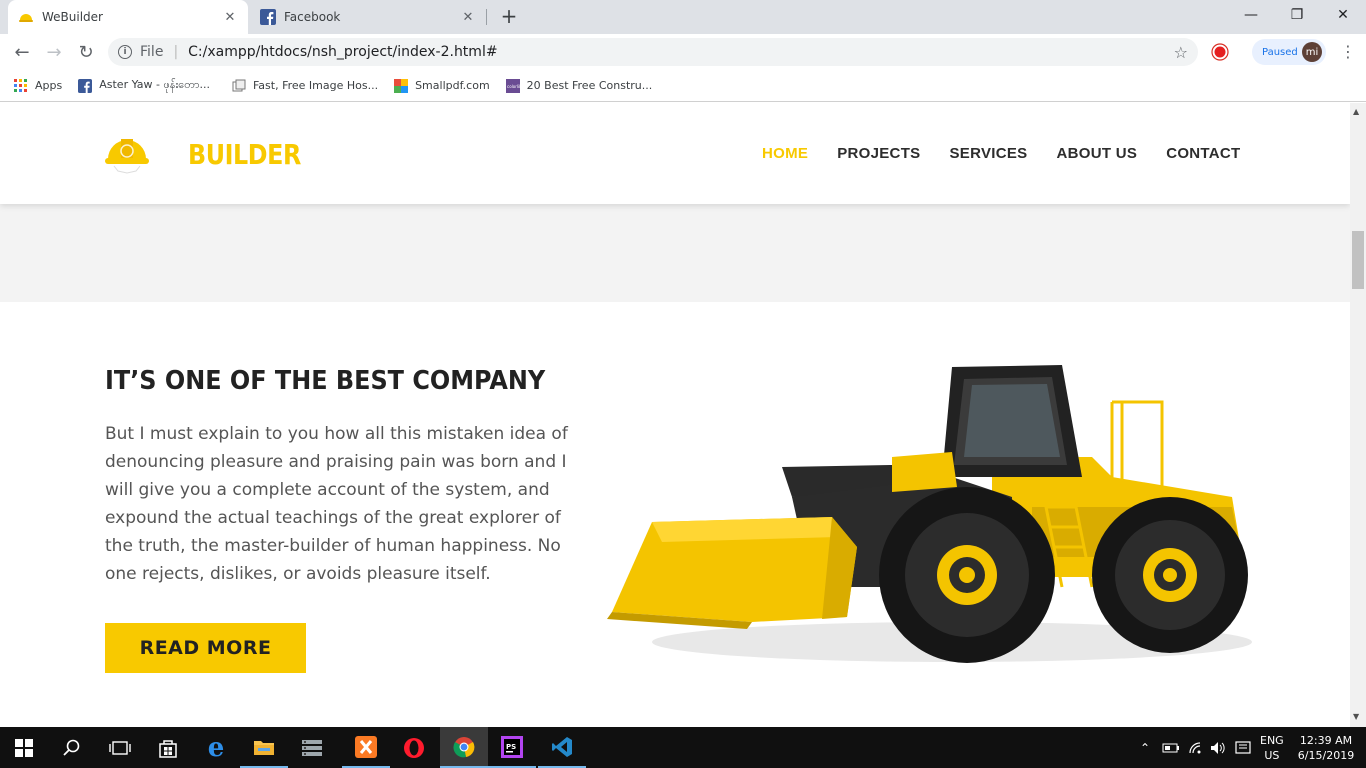 The width and height of the screenshot is (1366, 768). What do you see at coordinates (1348, 52) in the screenshot?
I see `menu-kebab-icon: ⋮` at bounding box center [1348, 52].